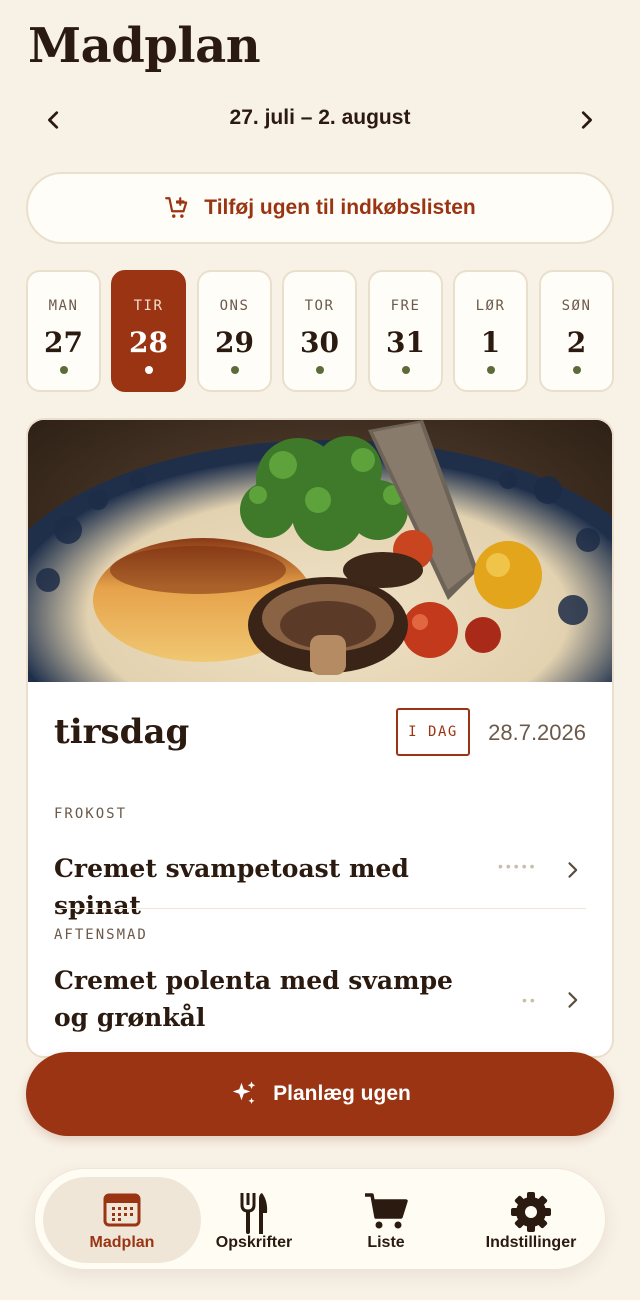 The image size is (640, 1300). What do you see at coordinates (148, 306) in the screenshot?
I see `day-name: TIR` at bounding box center [148, 306].